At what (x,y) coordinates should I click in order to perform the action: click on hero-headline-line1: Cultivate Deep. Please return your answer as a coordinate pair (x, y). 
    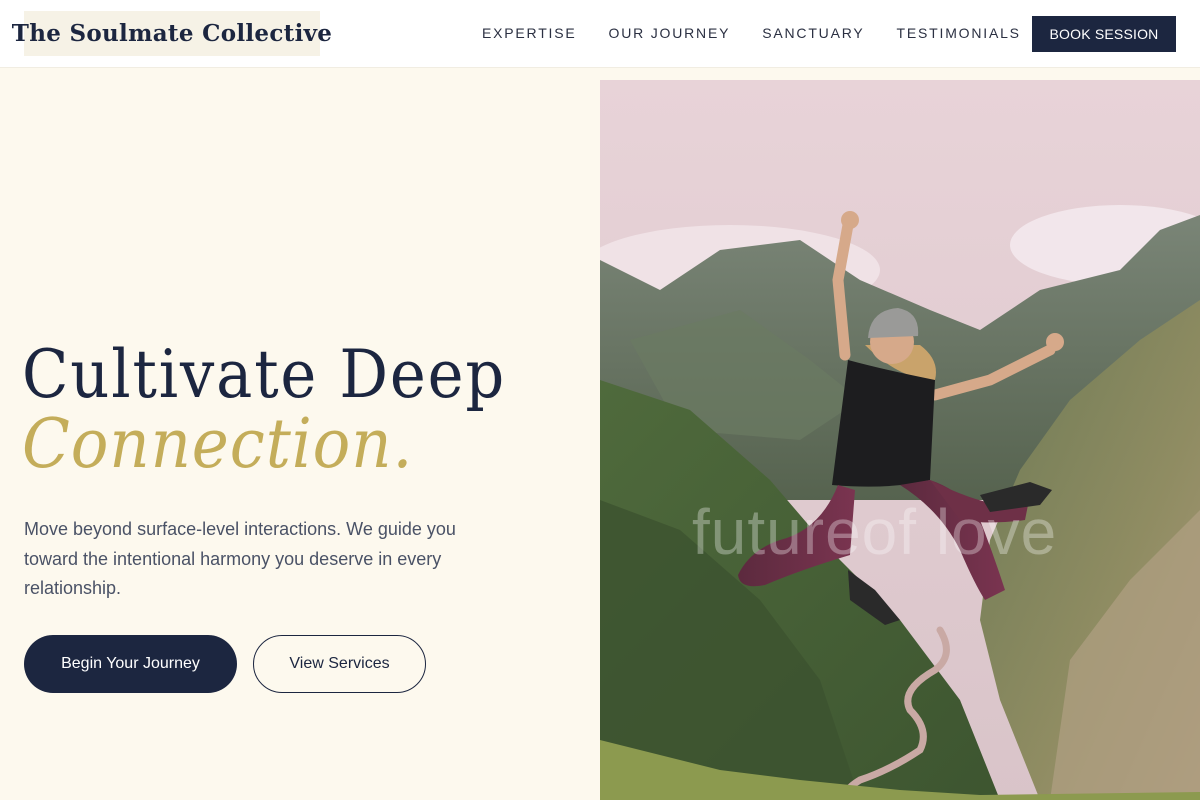
    Looking at the image, I should click on (264, 374).